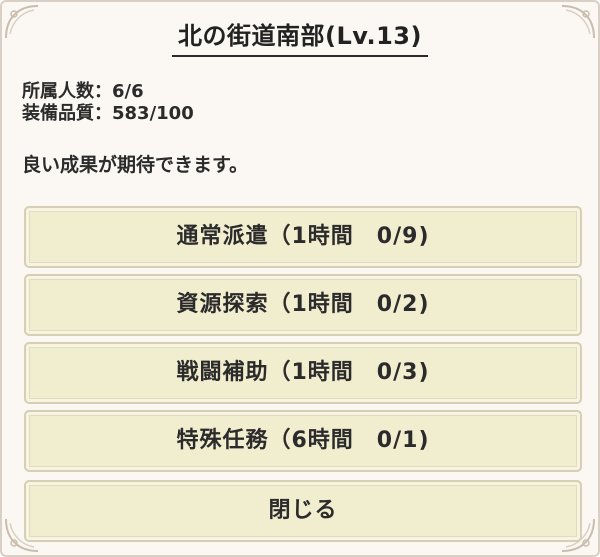 Image resolution: width=600 pixels, height=557 pixels. I want to click on title-container: 北の街道南部(Lv.13), so click(300, 36).